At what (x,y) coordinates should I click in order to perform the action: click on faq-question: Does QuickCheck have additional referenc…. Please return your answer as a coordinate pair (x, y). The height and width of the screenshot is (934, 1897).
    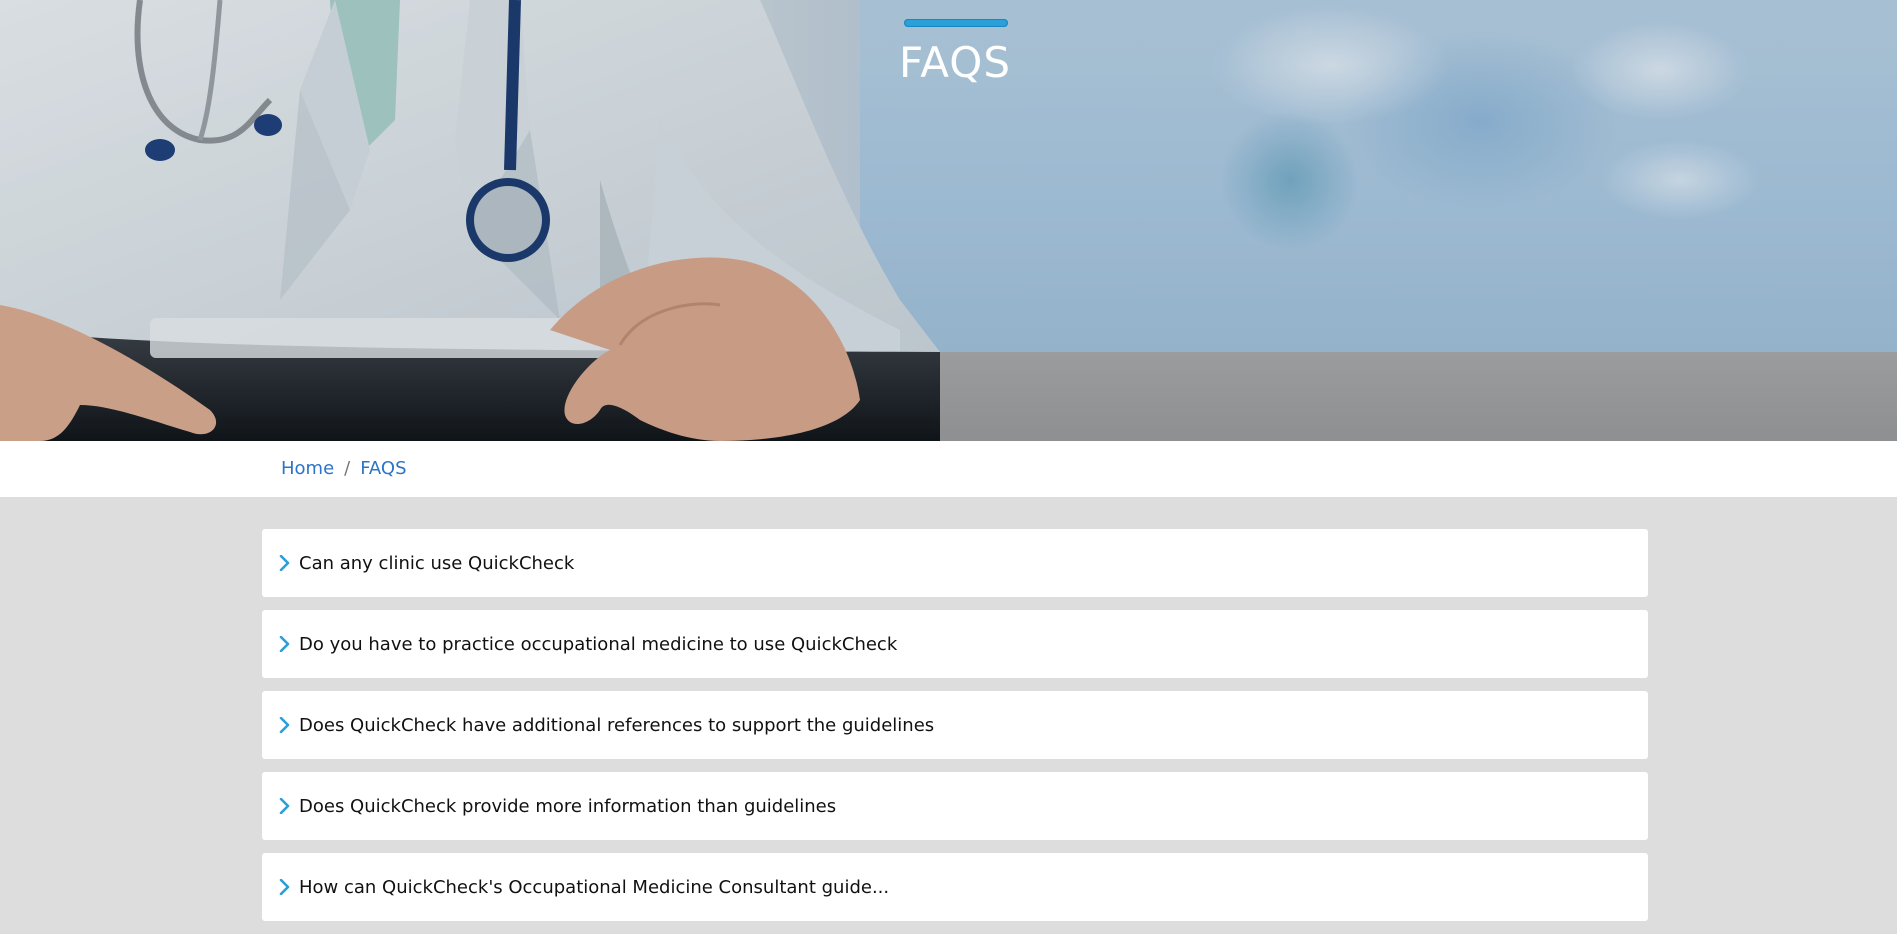
    Looking at the image, I should click on (617, 725).